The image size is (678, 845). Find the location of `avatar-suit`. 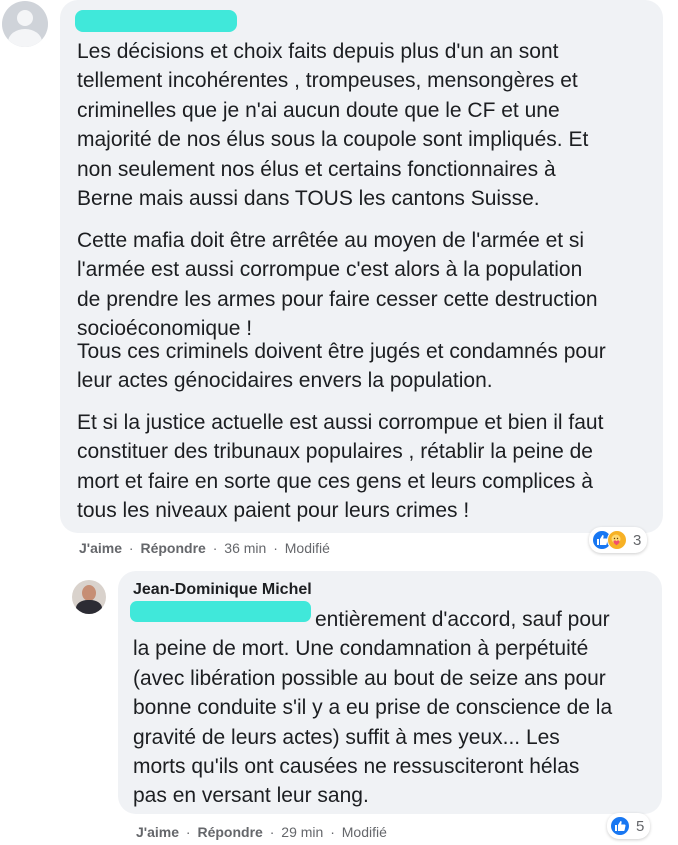

avatar-suit is located at coordinates (89, 607).